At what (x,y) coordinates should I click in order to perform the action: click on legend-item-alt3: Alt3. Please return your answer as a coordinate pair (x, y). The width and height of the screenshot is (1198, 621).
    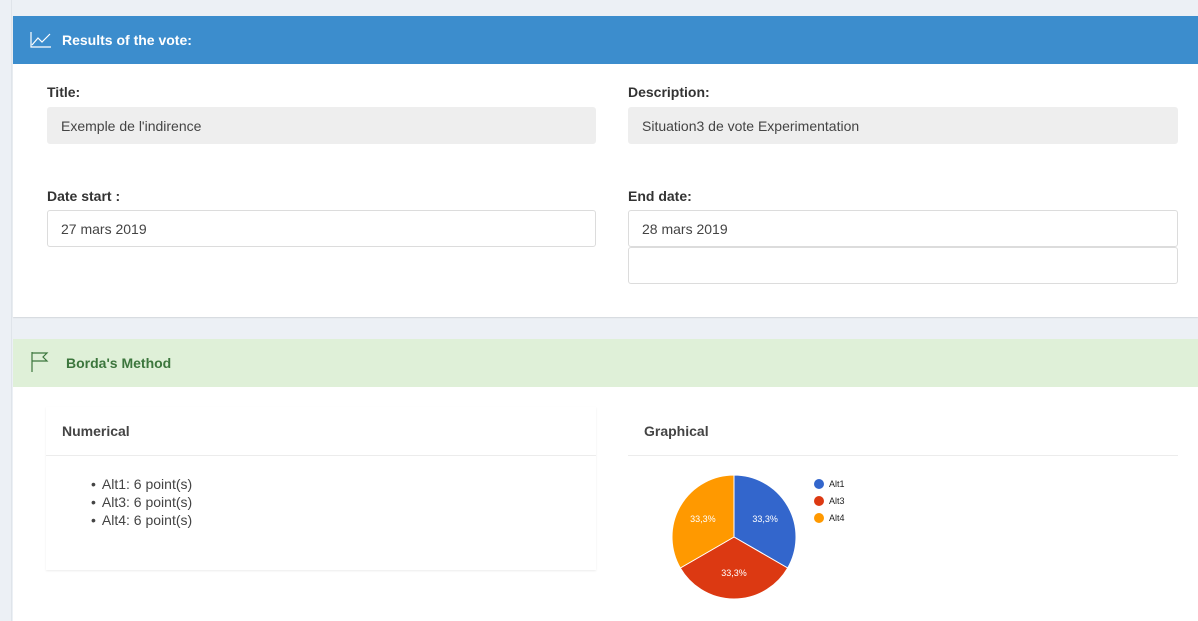
    Looking at the image, I should click on (829, 501).